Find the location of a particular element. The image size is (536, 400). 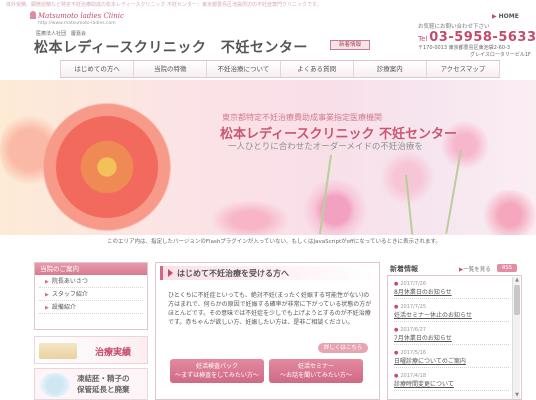

clinic-guide-panel: 当院のご案内 ▶ 院長あいさつ ▶ スタッフ紹介 ▶ 設備紹介 is located at coordinates (91, 296).